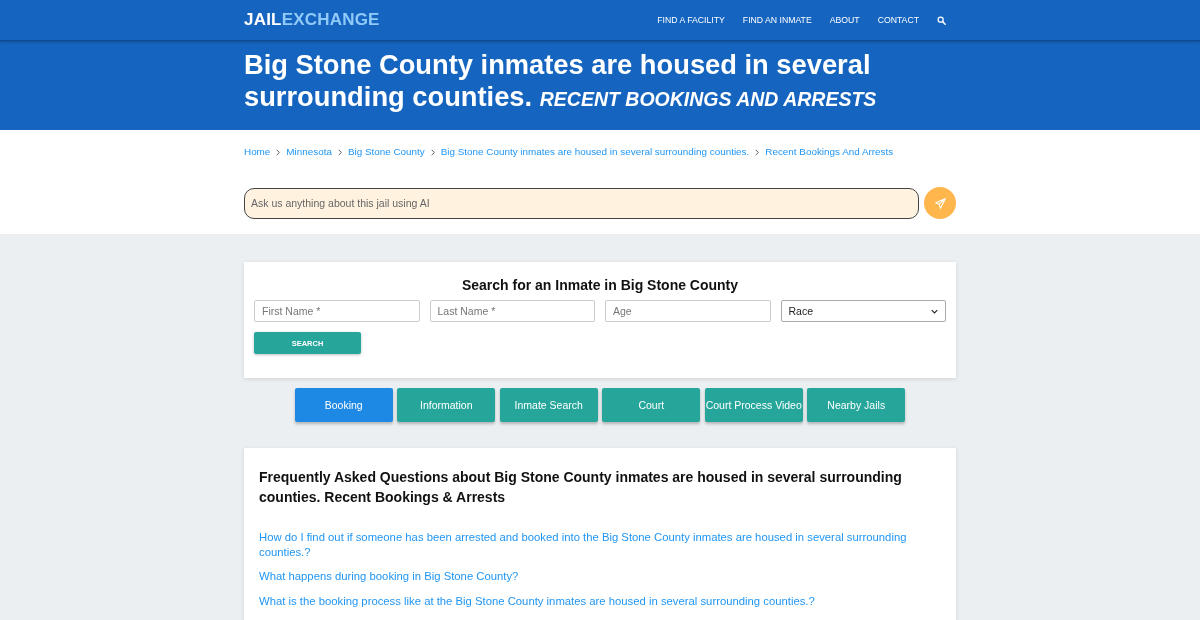 Image resolution: width=1200 pixels, height=620 pixels. Describe the element at coordinates (386, 152) in the screenshot. I see `breadcrumb-link: Big Stone County` at that location.